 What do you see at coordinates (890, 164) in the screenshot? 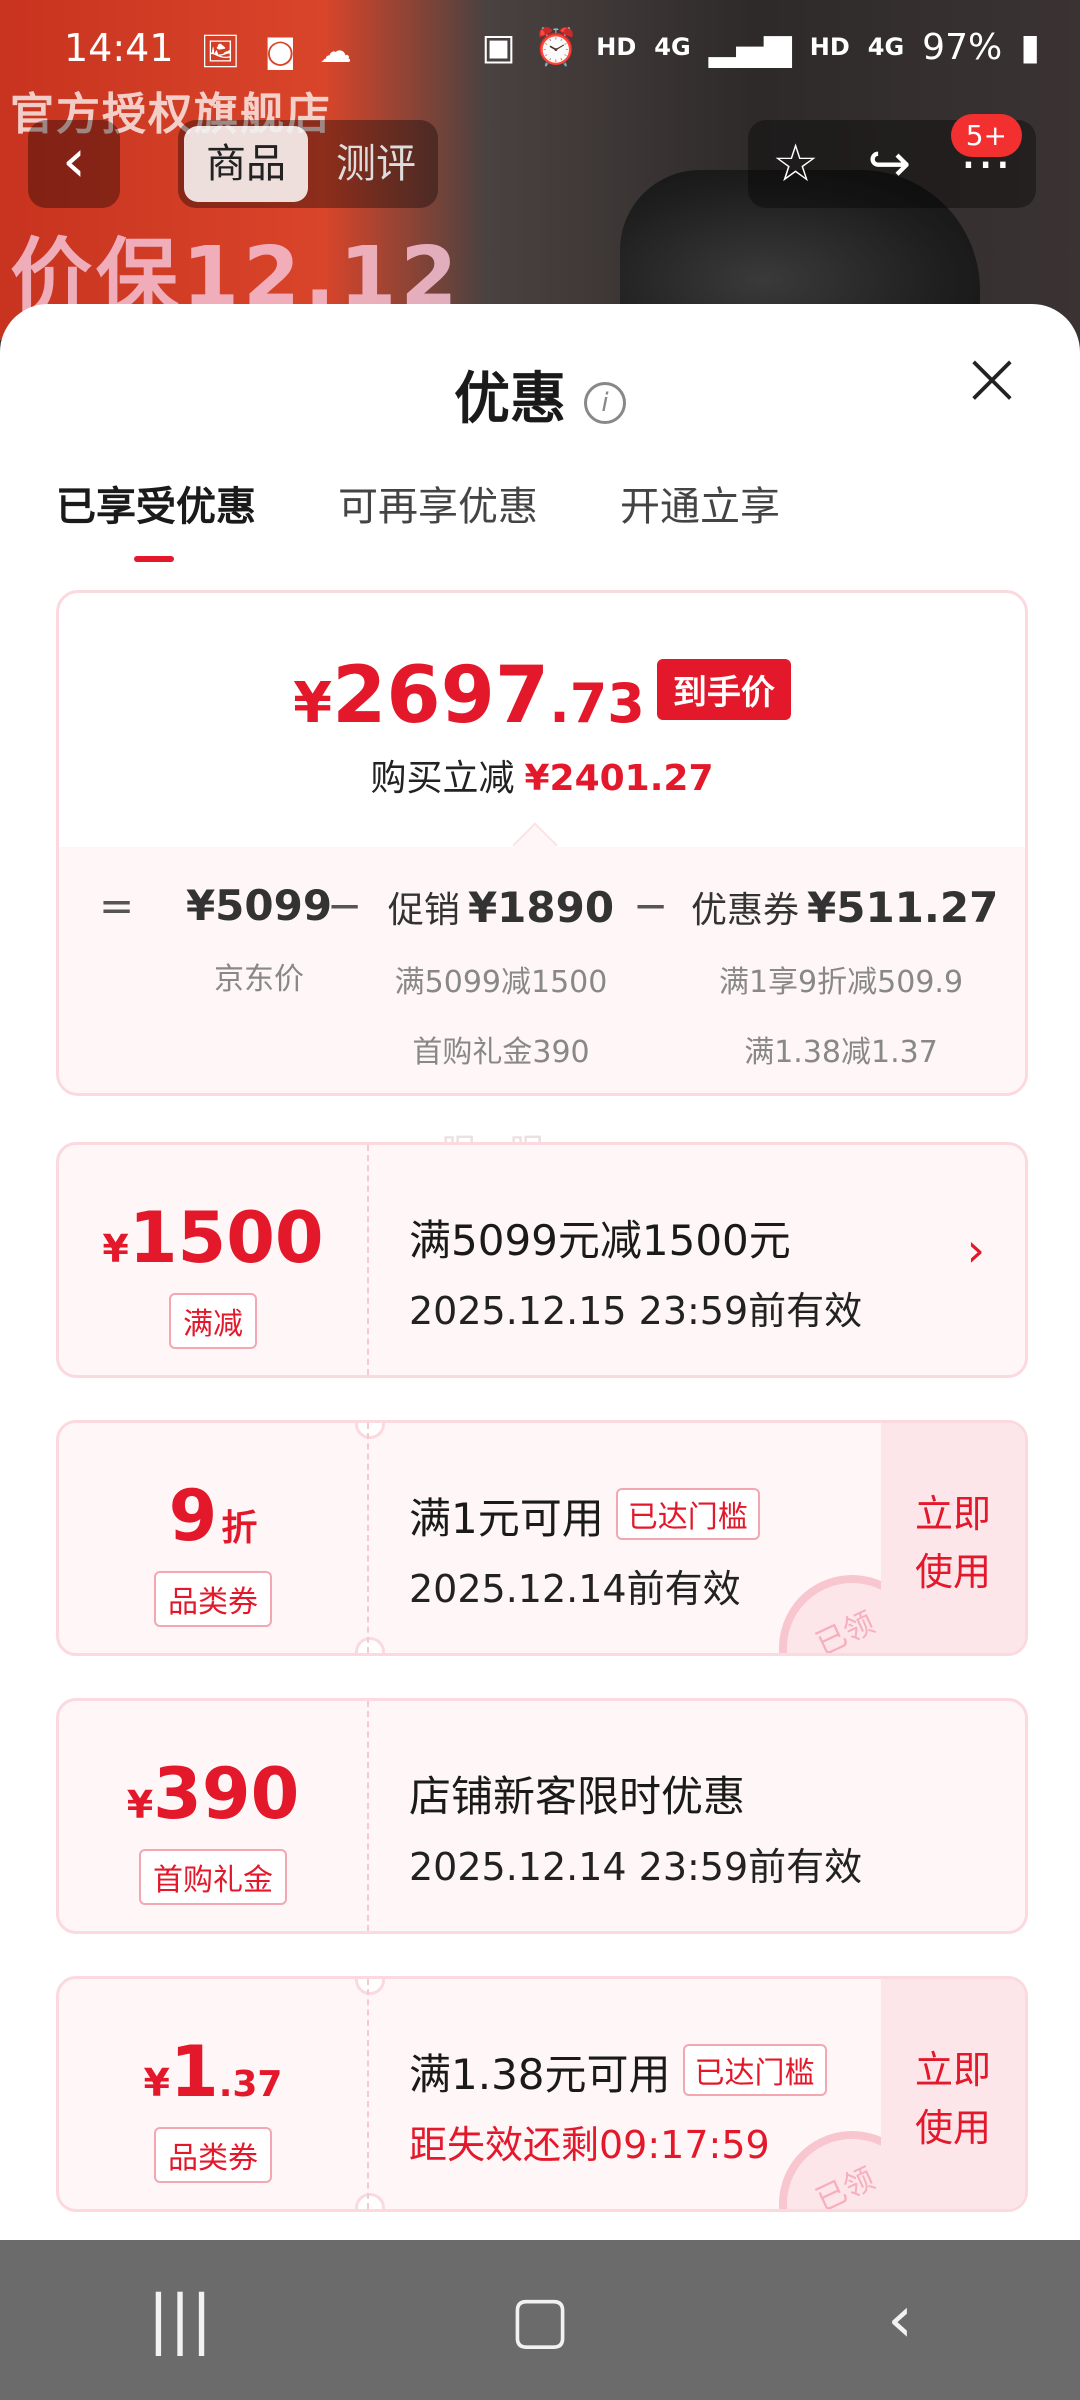
I see `share-icon: ↪` at bounding box center [890, 164].